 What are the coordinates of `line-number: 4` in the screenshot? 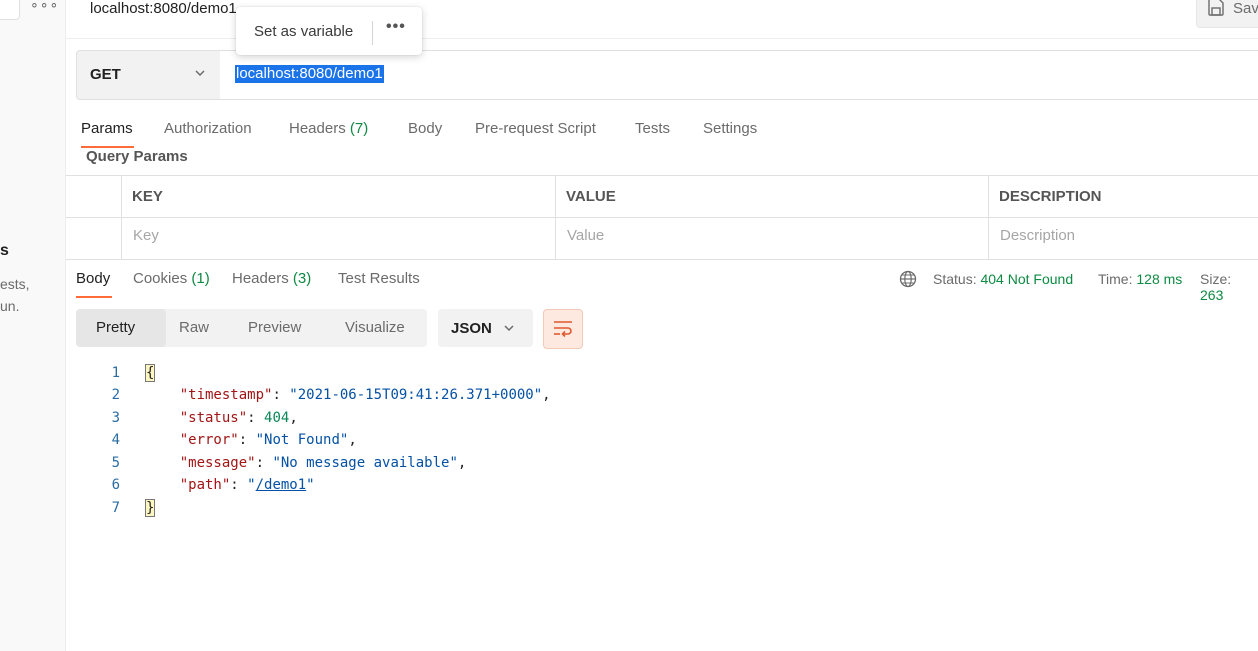 It's located at (115, 440).